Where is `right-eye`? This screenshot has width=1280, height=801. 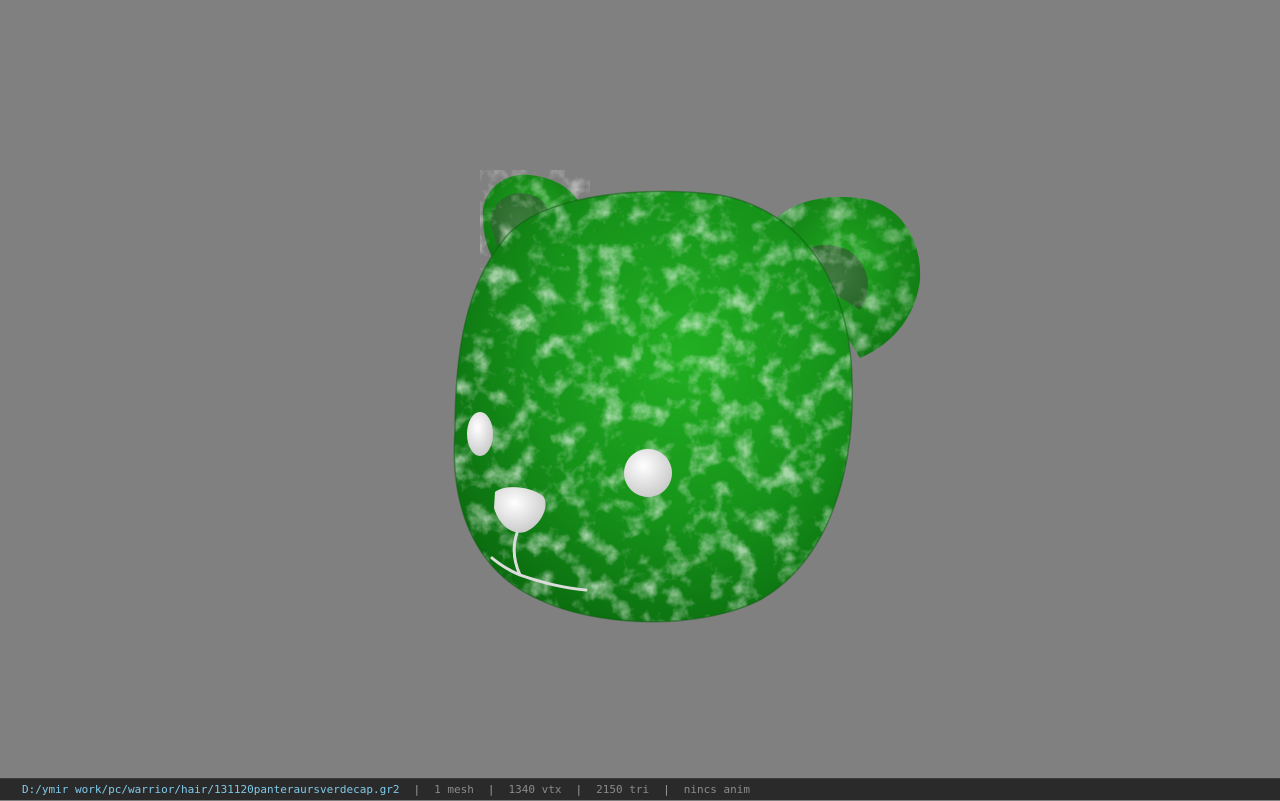 right-eye is located at coordinates (648, 473).